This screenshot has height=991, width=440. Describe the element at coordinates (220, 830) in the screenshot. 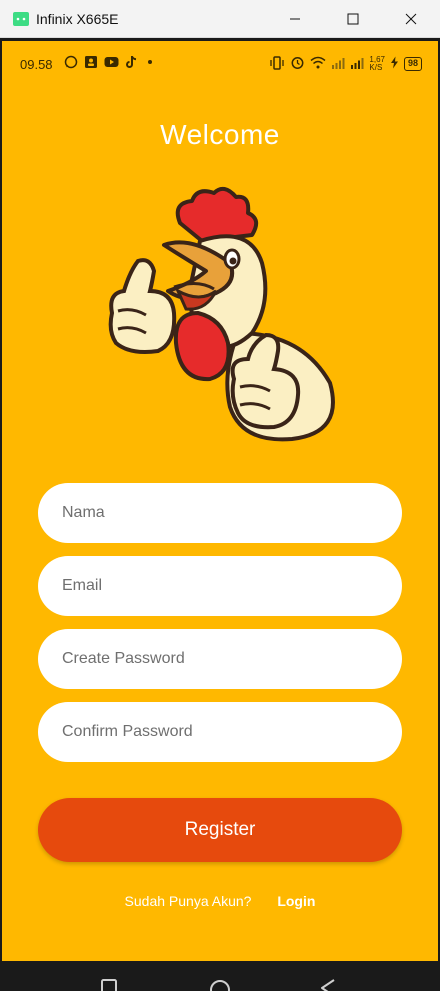

I see `register-button: Register` at that location.